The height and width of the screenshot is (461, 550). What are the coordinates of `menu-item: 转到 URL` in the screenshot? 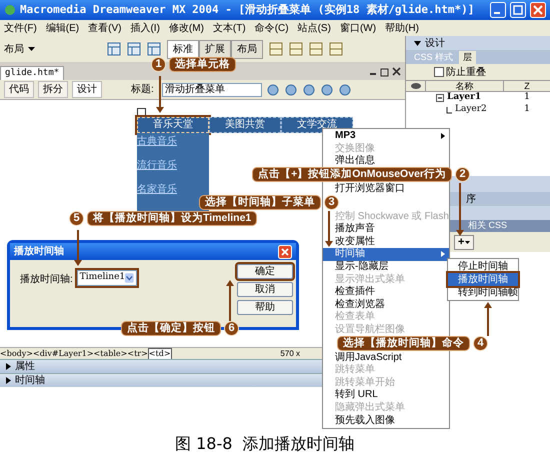 It's located at (386, 395).